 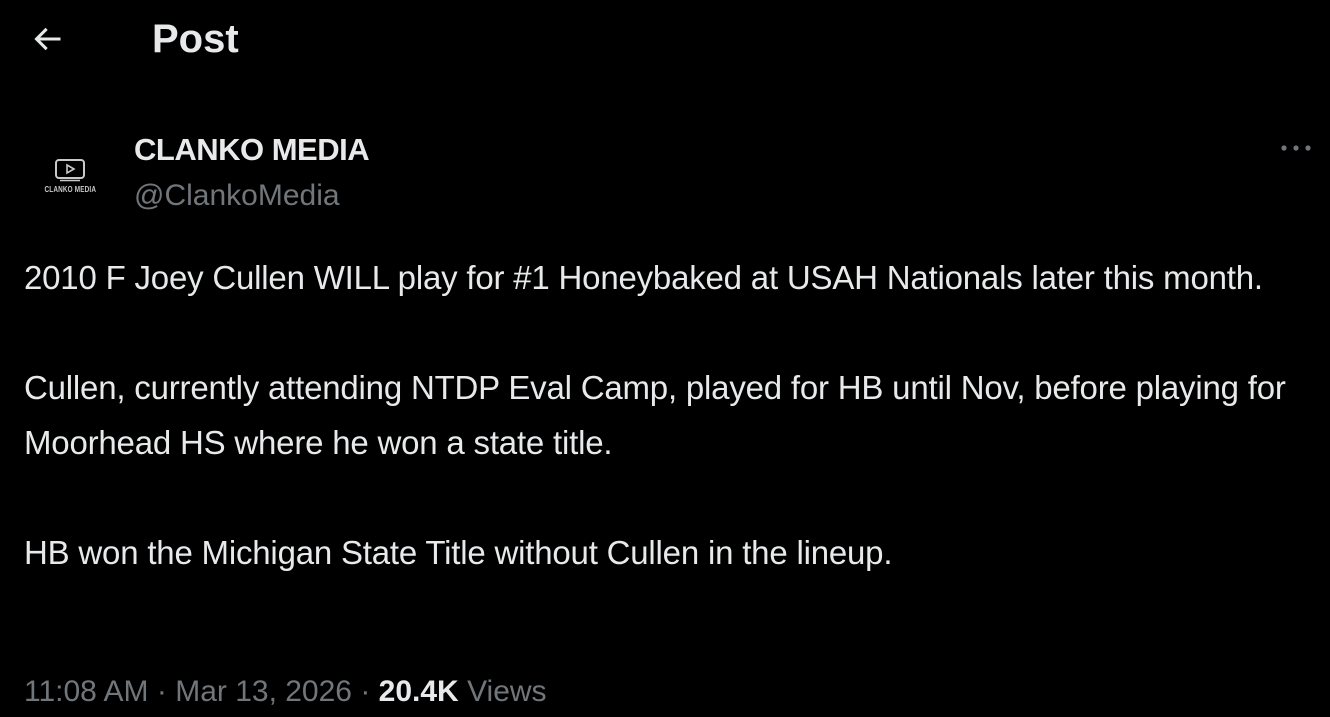 I want to click on more-horizontal-icon, so click(x=1296, y=148).